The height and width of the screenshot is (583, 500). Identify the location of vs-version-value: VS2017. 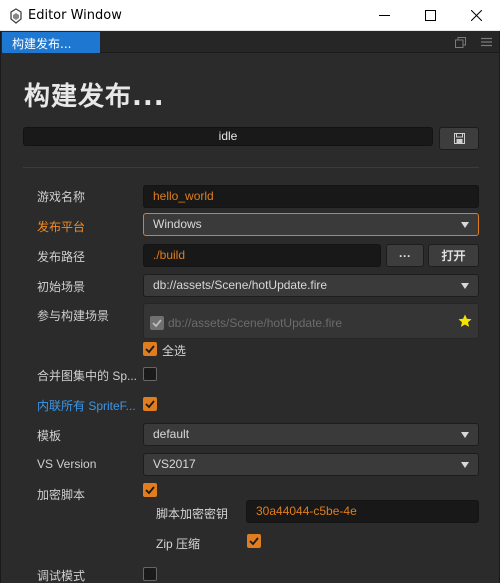
(174, 464).